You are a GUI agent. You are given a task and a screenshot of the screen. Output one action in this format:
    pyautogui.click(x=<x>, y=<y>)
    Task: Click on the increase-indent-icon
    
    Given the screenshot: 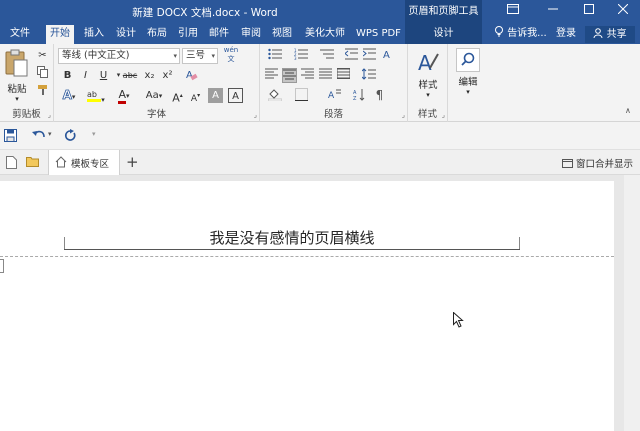 What is the action you would take?
    pyautogui.click(x=369, y=55)
    